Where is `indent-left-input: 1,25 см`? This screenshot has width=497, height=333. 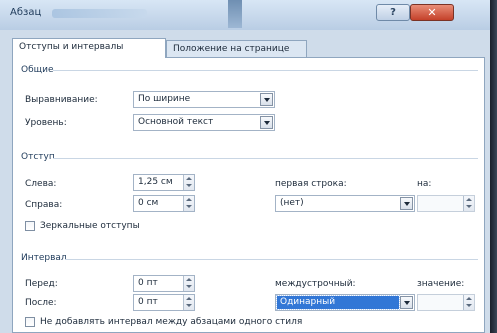
indent-left-input: 1,25 см is located at coordinates (164, 182).